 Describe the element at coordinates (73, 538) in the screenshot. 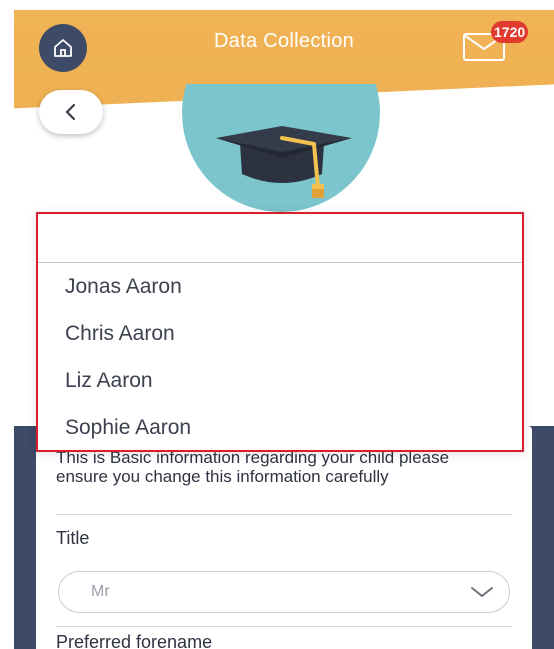

I see `title-label: Title` at that location.